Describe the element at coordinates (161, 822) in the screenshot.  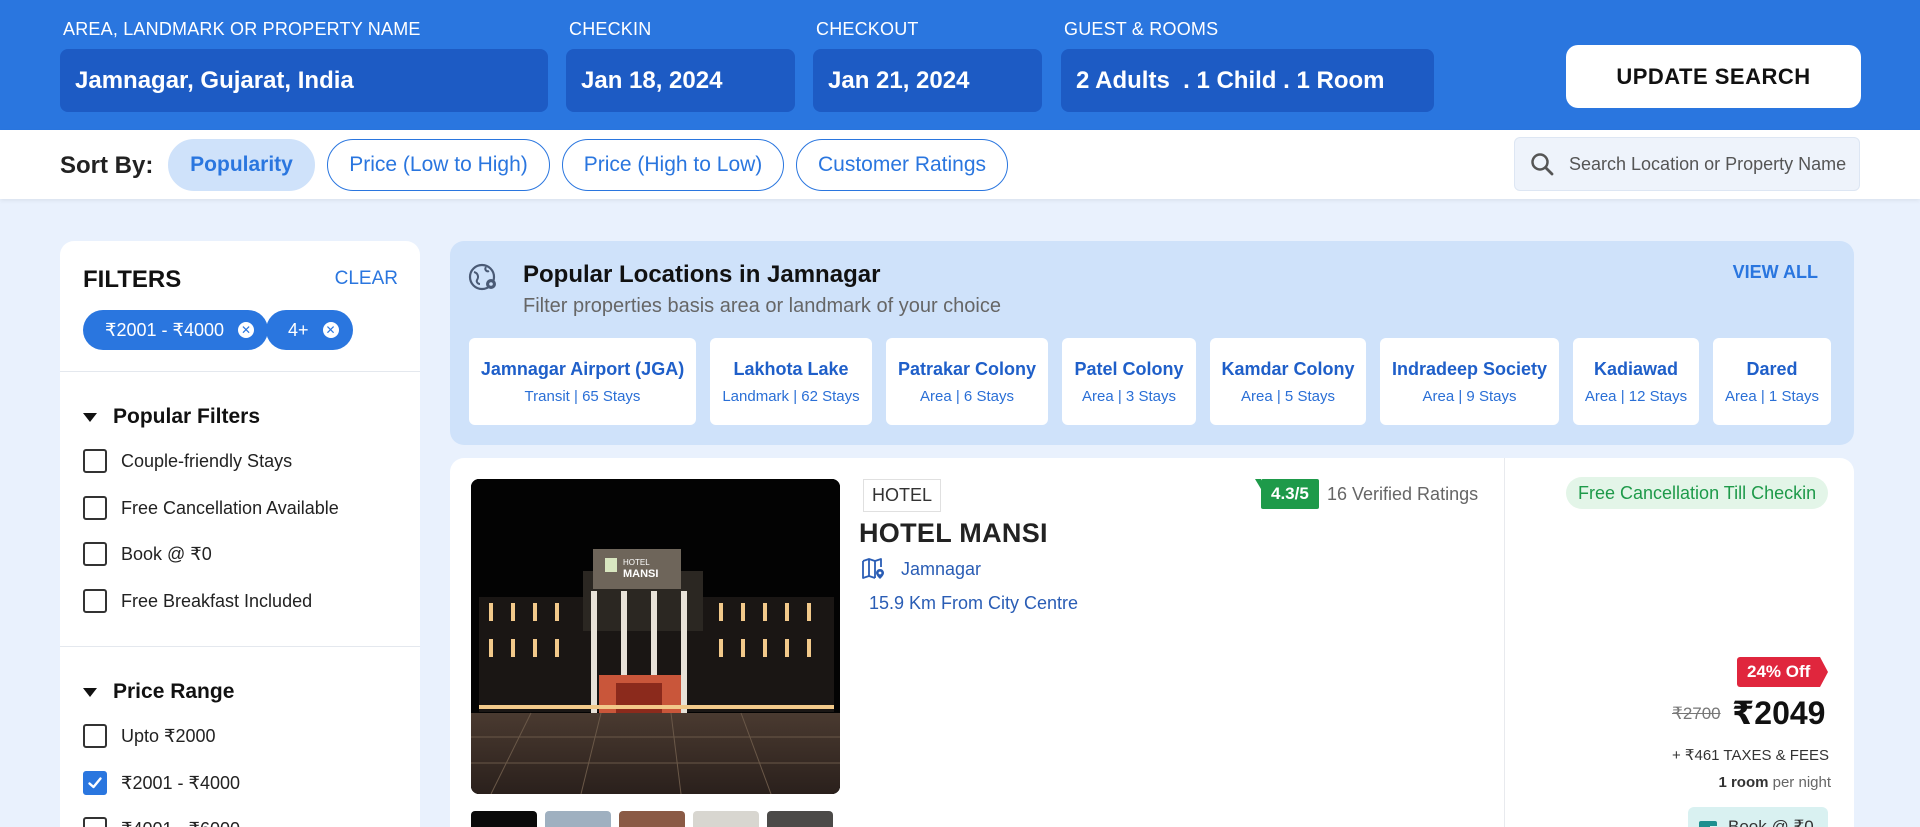
I see `filter-price-4001-6000: ₹4001 - ₹6000` at that location.